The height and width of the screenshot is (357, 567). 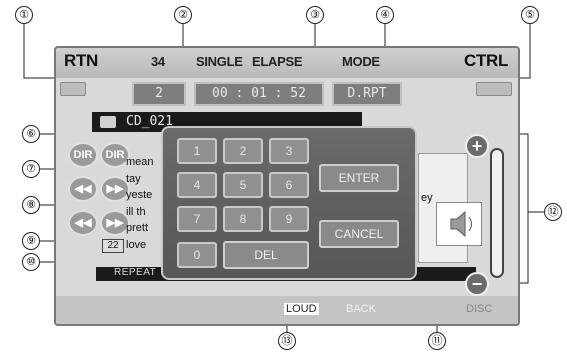 What do you see at coordinates (437, 341) in the screenshot?
I see `callout-11: ⑪` at bounding box center [437, 341].